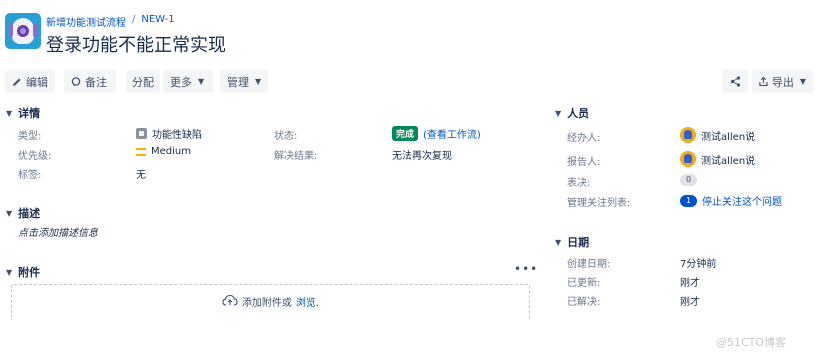  What do you see at coordinates (728, 161) in the screenshot?
I see `reporter-name: 测试allen说` at bounding box center [728, 161].